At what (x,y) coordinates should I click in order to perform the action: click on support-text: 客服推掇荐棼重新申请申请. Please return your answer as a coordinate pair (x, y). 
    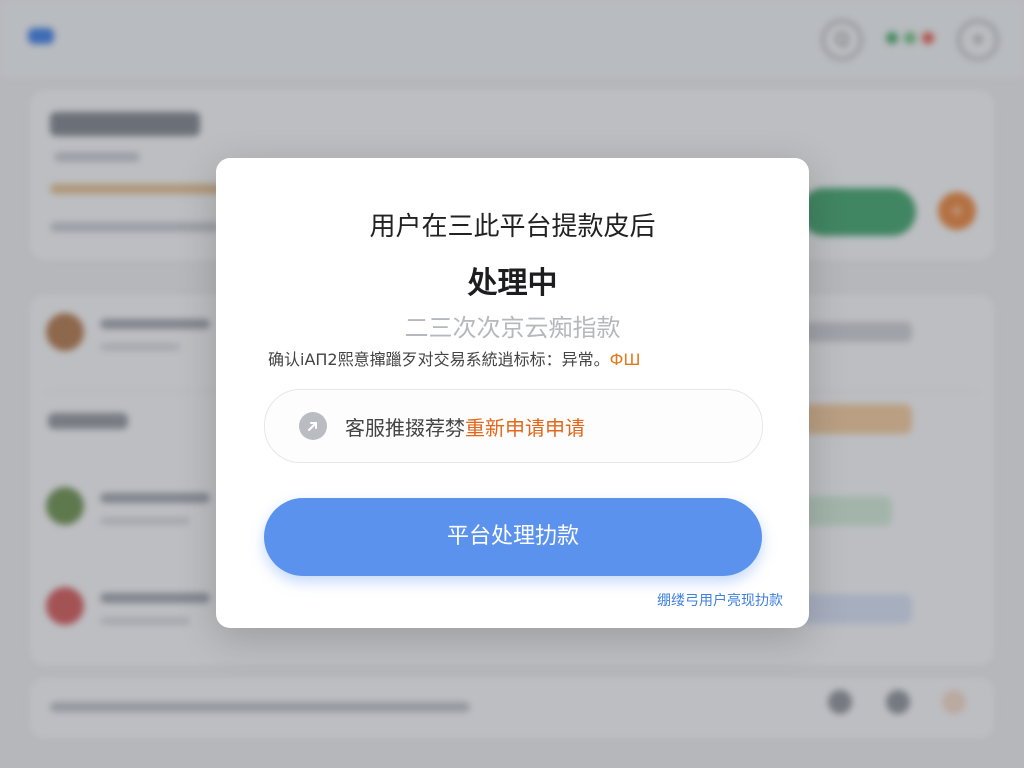
    Looking at the image, I should click on (465, 426).